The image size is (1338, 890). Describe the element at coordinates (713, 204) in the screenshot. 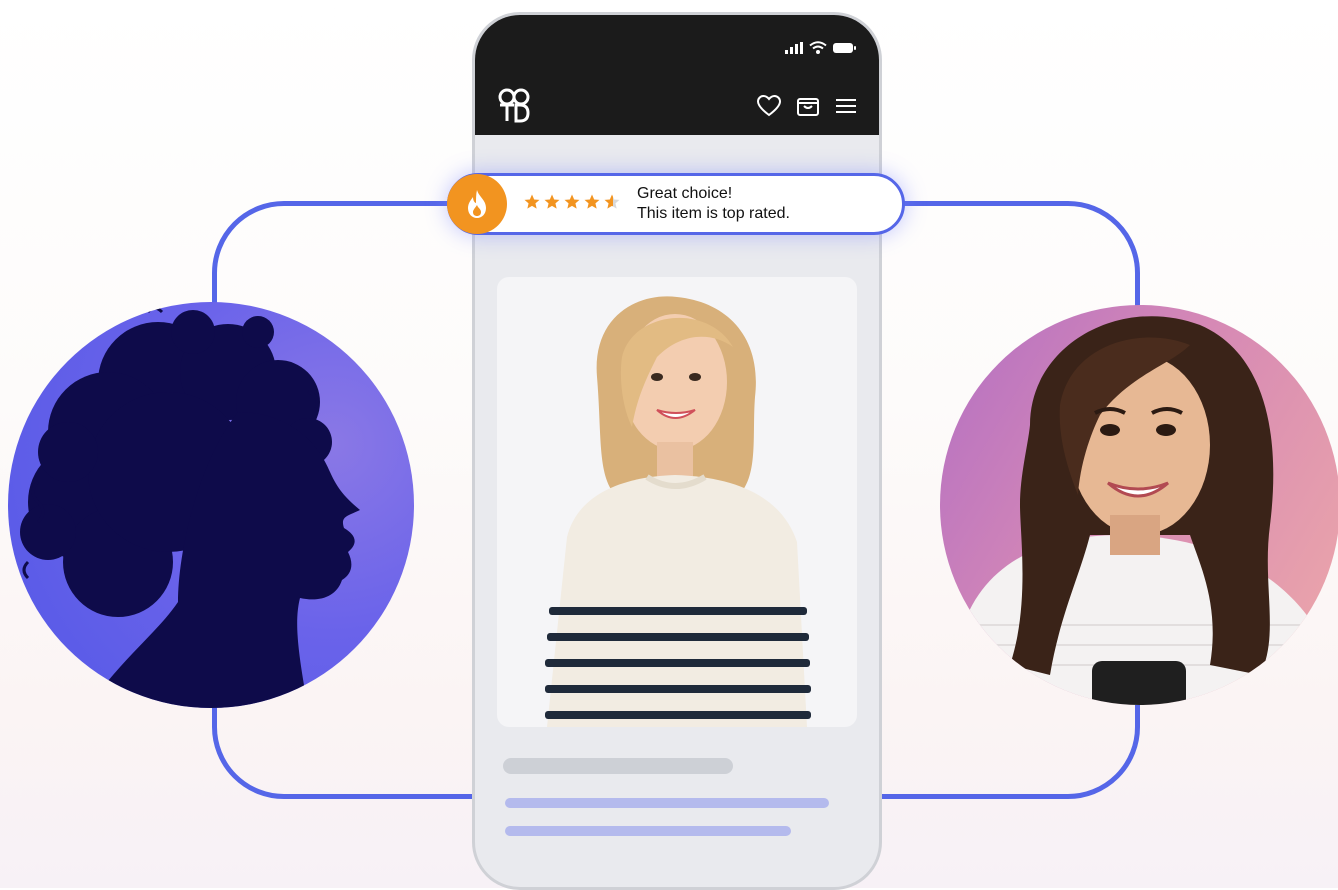

I see `rating-message: Great choice! This item is top rated.` at that location.